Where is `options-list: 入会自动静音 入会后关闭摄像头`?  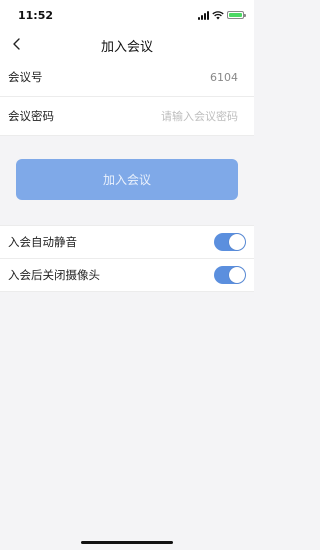
options-list: 入会自动静音 入会后关闭摄像头 is located at coordinates (127, 258).